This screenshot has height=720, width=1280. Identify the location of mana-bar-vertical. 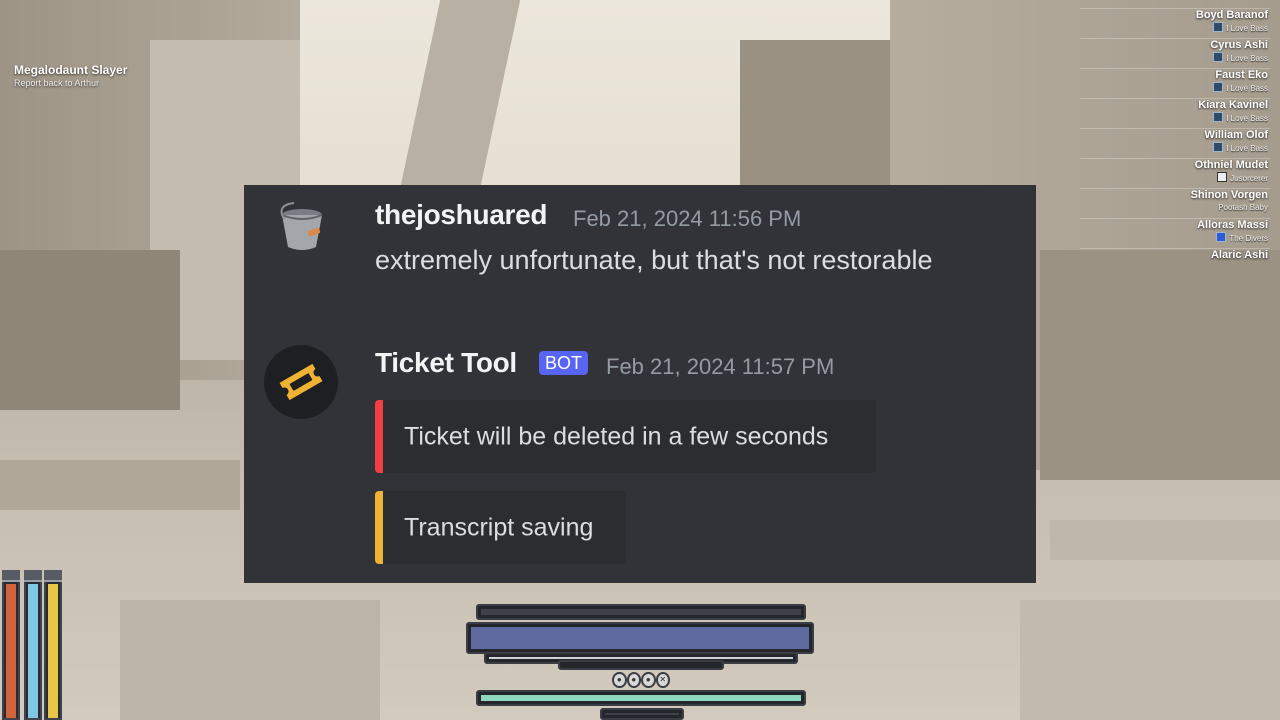
(33, 645).